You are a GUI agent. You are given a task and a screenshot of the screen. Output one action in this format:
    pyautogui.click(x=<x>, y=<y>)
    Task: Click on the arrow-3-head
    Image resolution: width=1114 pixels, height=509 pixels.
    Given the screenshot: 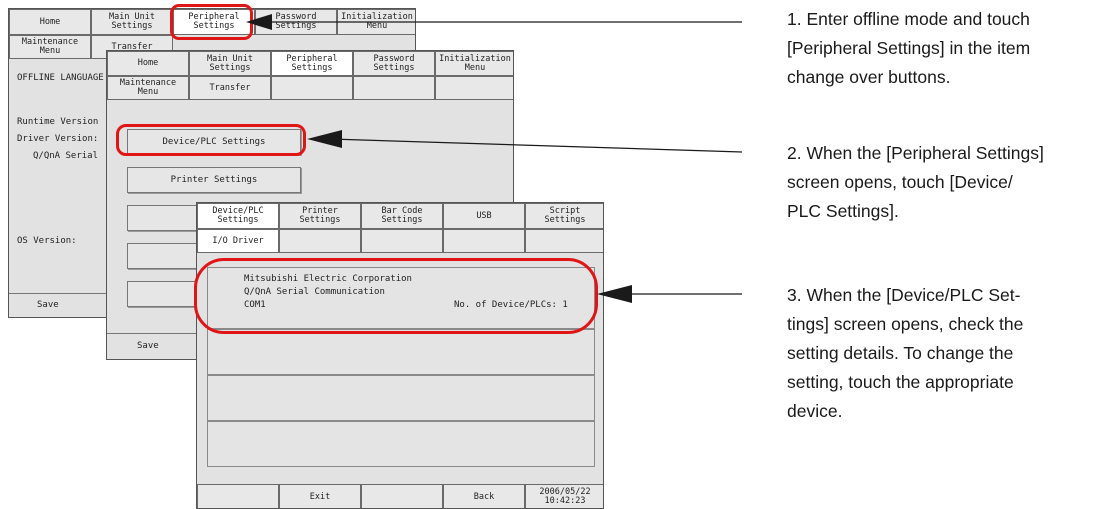 What is the action you would take?
    pyautogui.click(x=614, y=294)
    